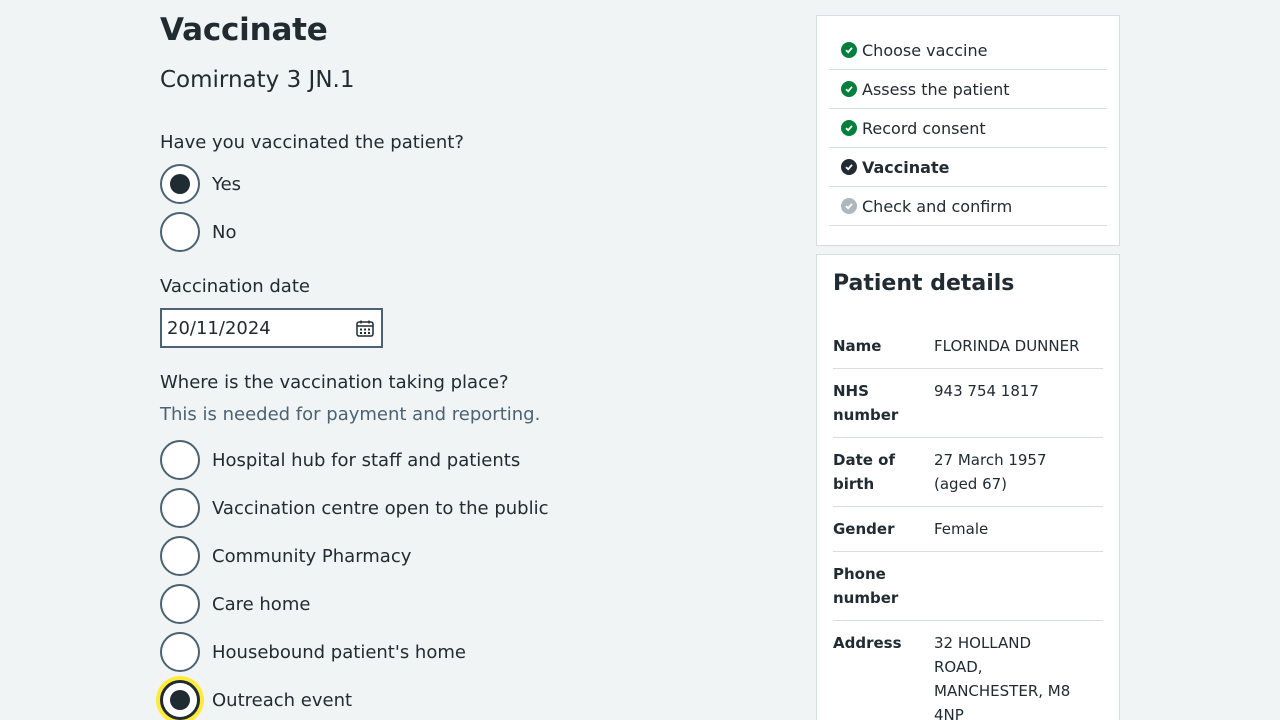  Describe the element at coordinates (968, 406) in the screenshot. I see `patient-row-nhs-number: NHS number 943 754 1817` at that location.